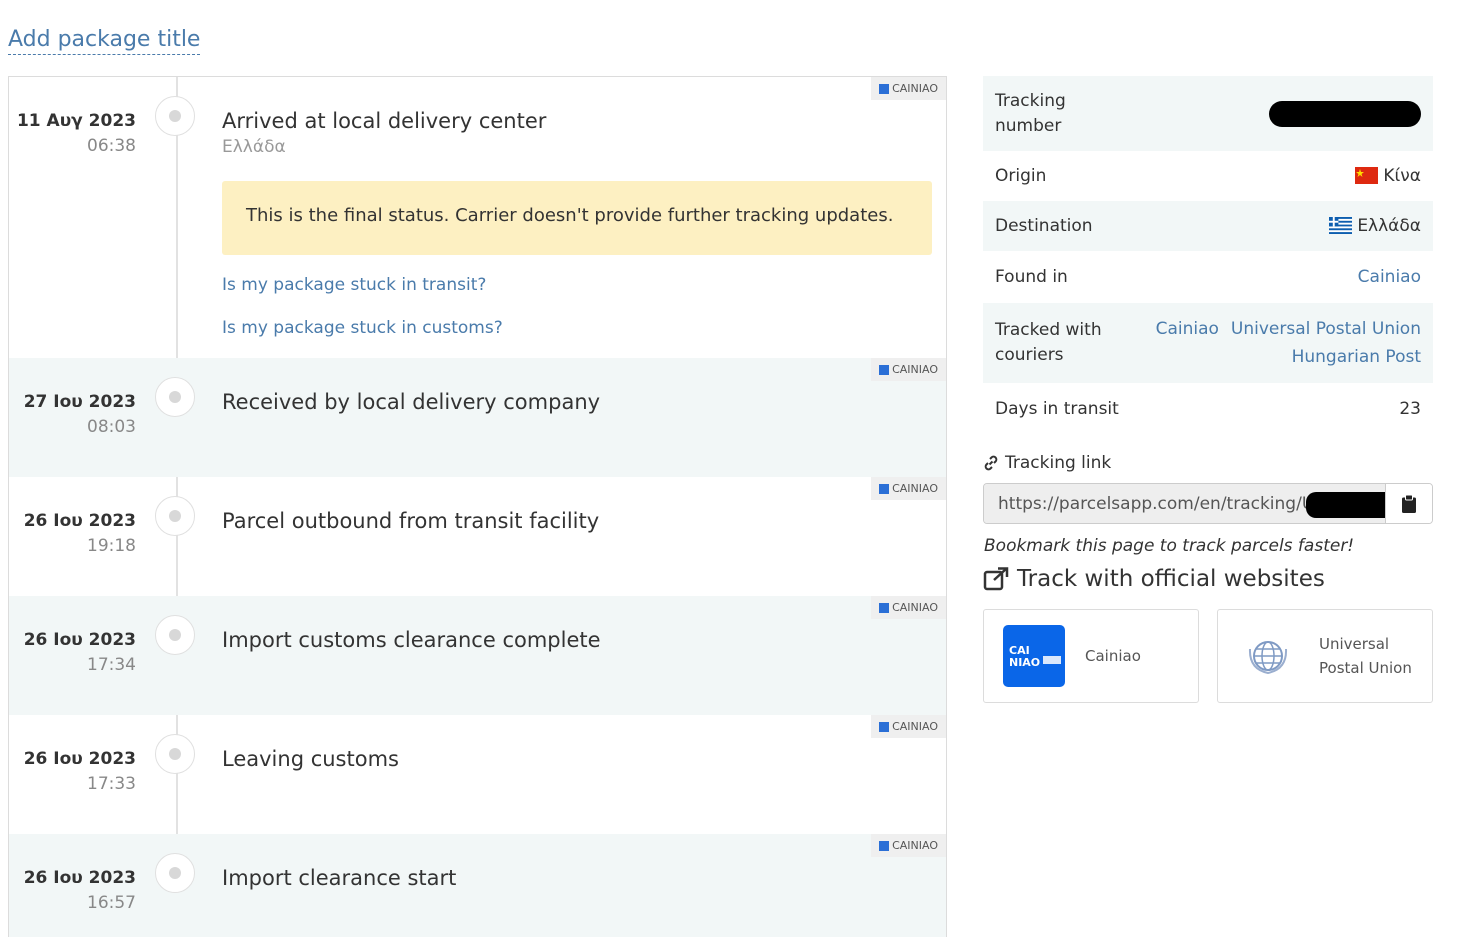 The image size is (1472, 937). Describe the element at coordinates (1367, 175) in the screenshot. I see `china-flag-icon` at that location.